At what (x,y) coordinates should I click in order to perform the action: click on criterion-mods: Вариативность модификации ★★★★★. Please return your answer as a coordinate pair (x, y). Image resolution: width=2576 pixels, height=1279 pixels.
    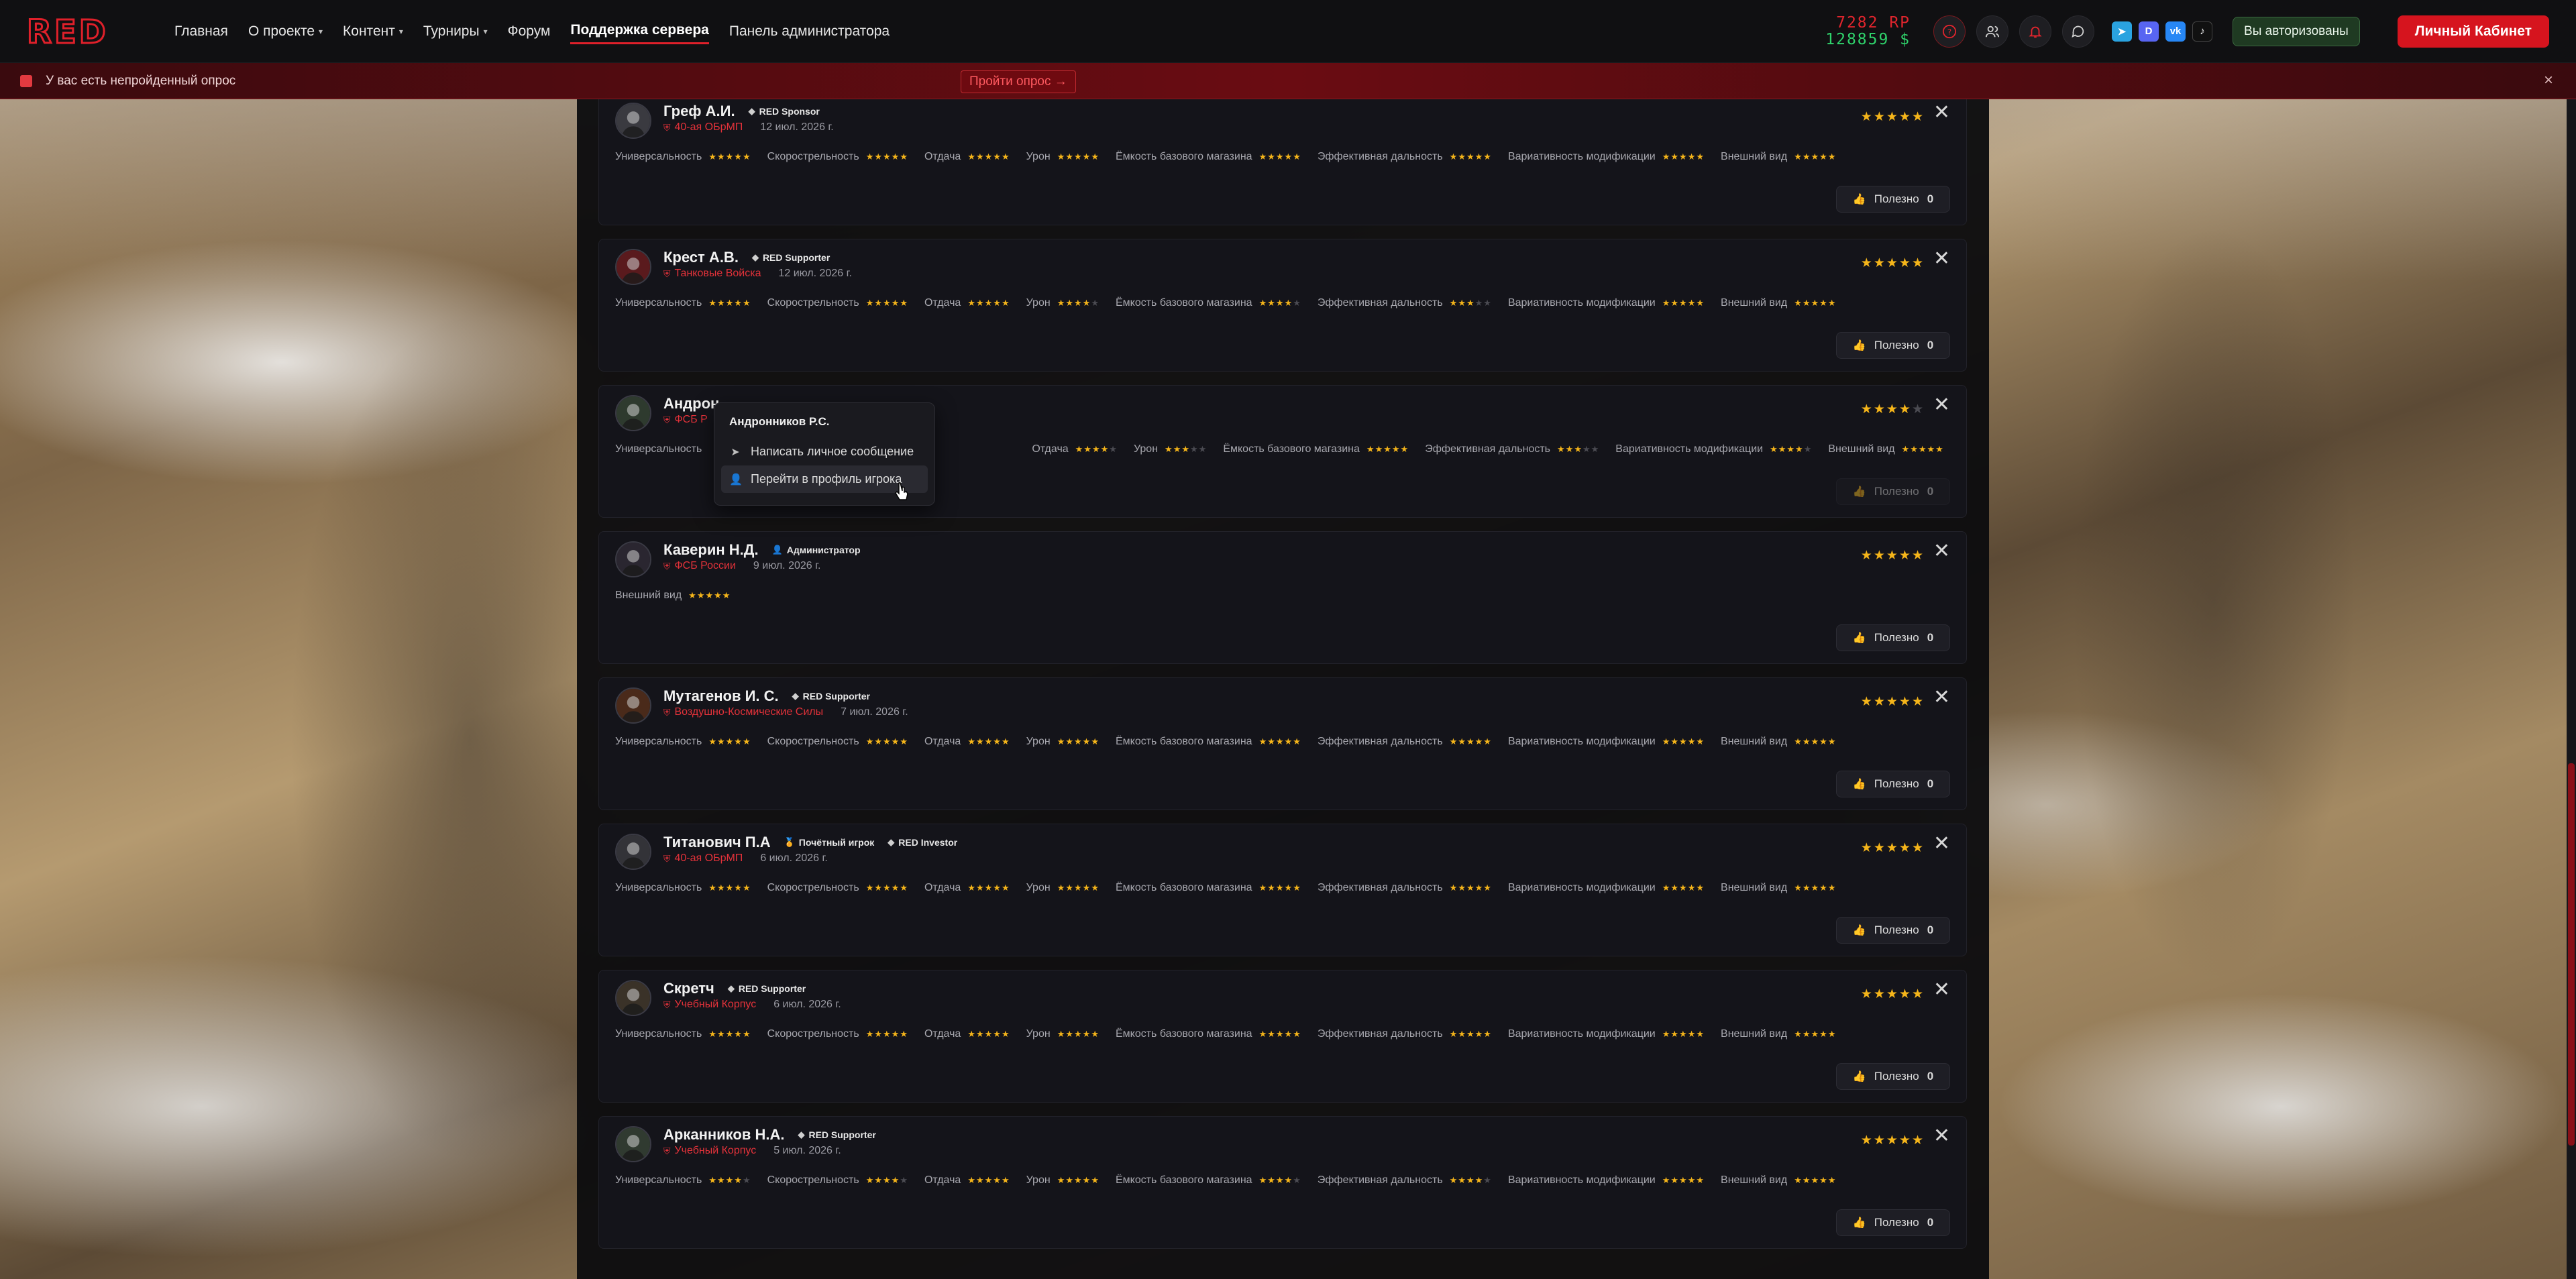
    Looking at the image, I should click on (1606, 1180).